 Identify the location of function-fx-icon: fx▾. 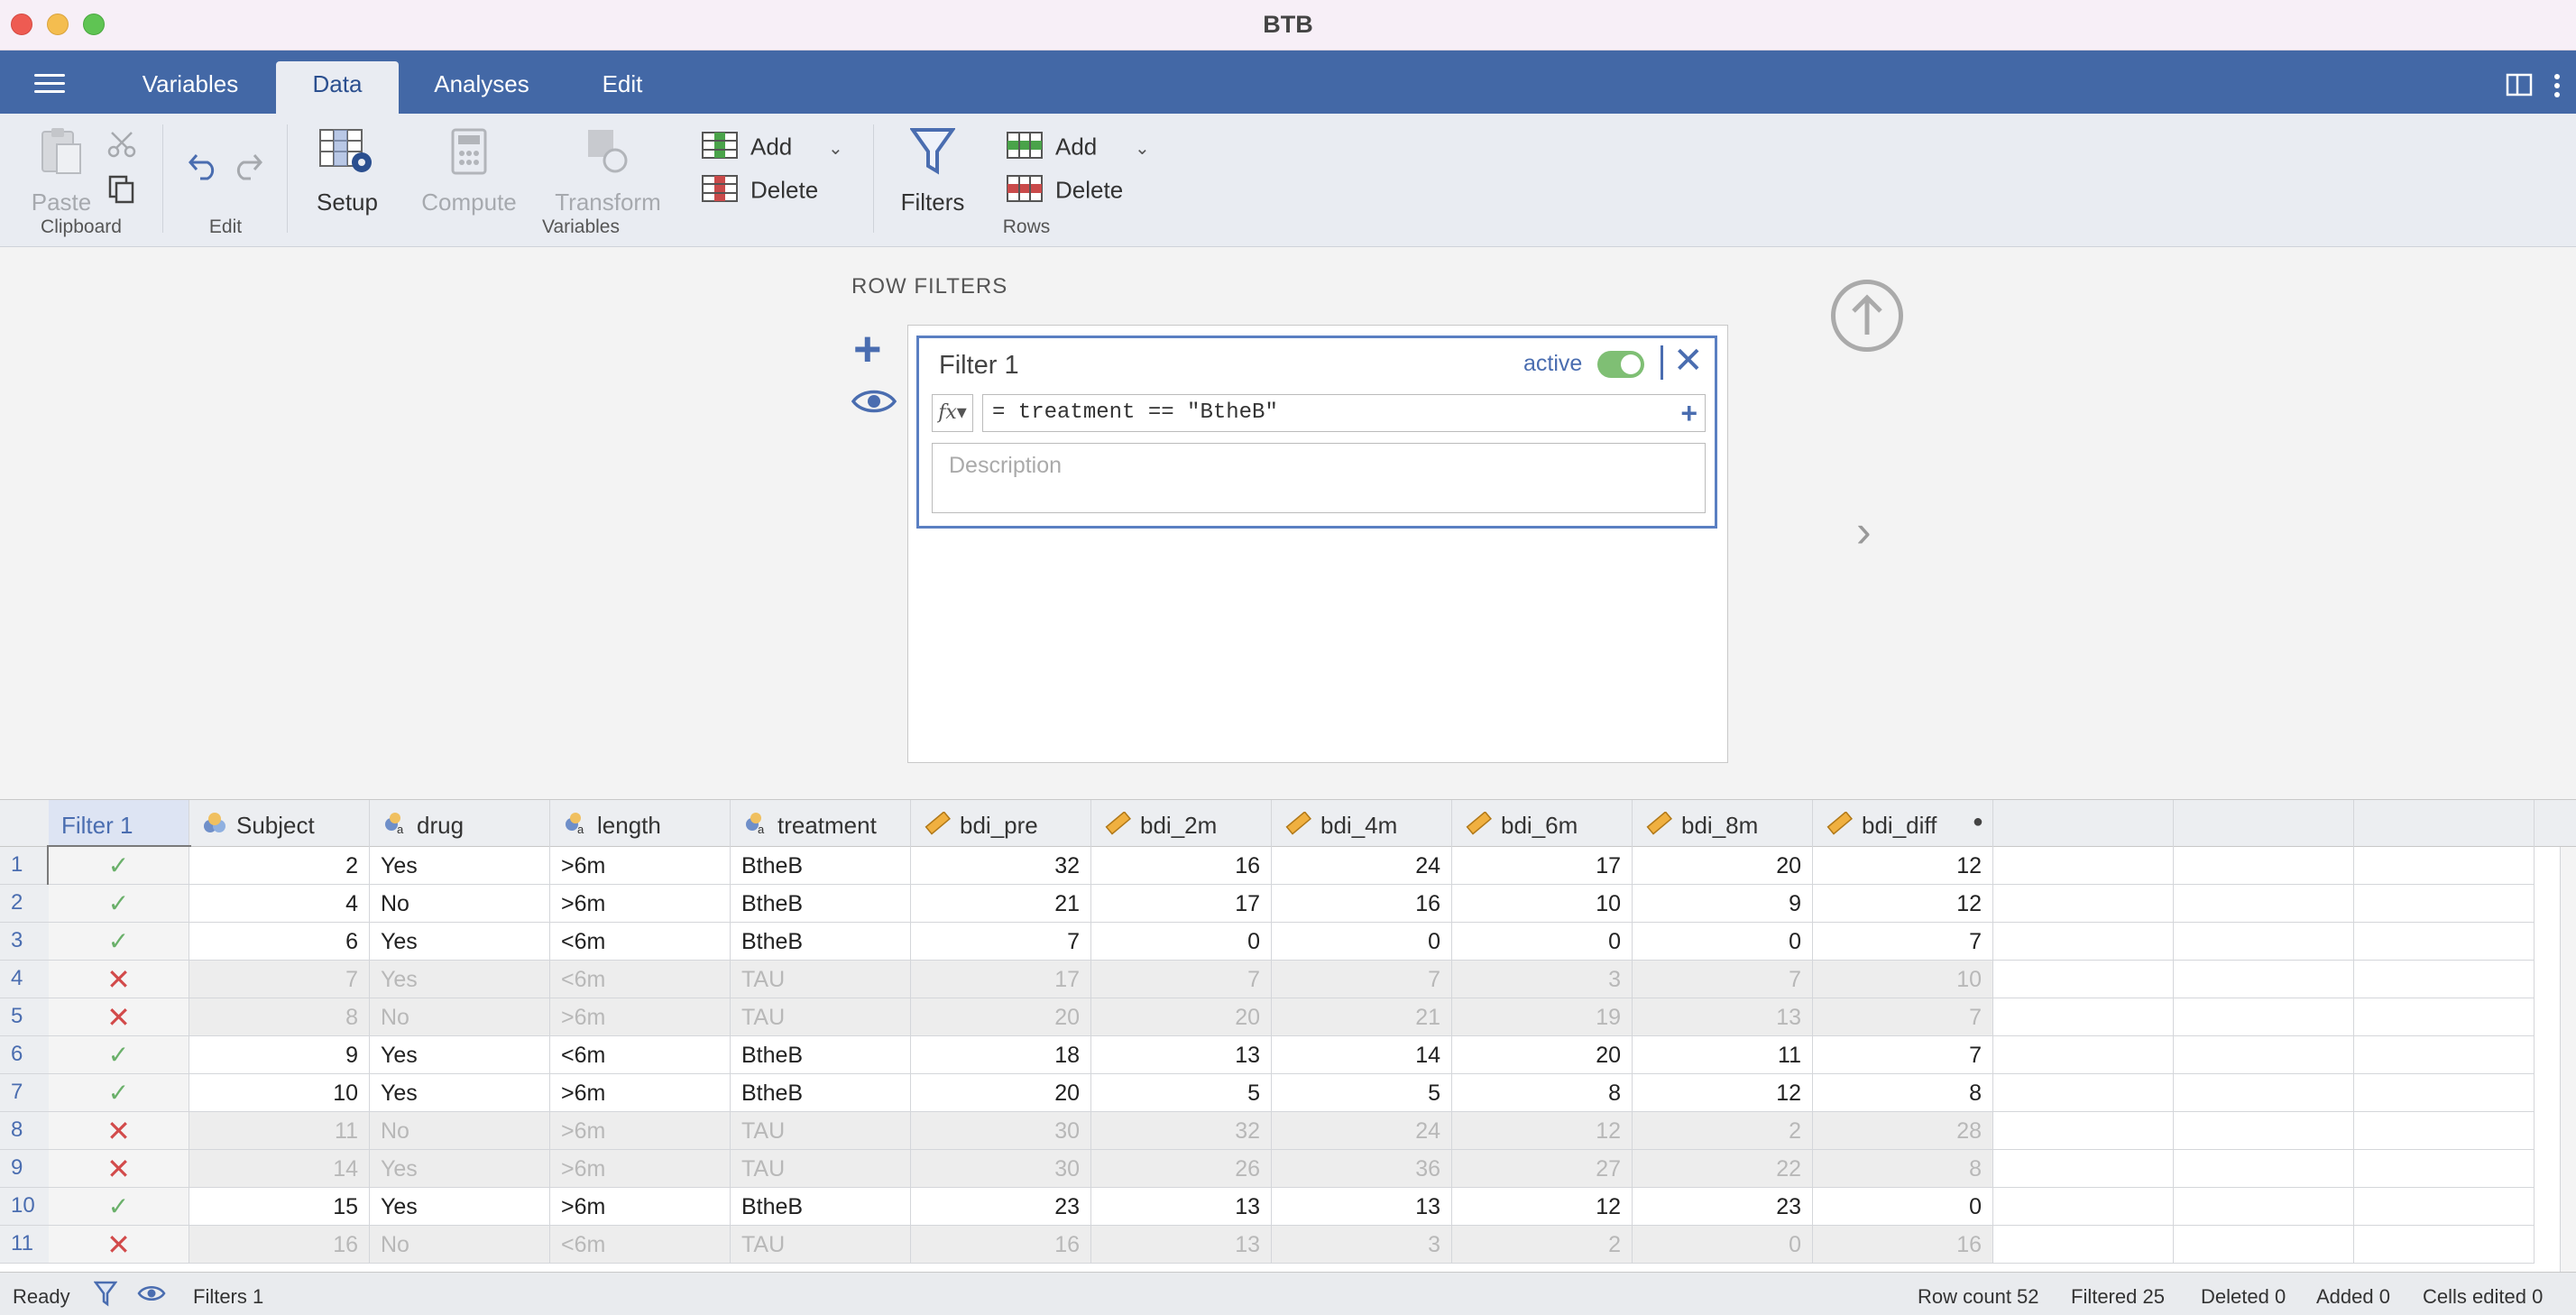
(953, 413).